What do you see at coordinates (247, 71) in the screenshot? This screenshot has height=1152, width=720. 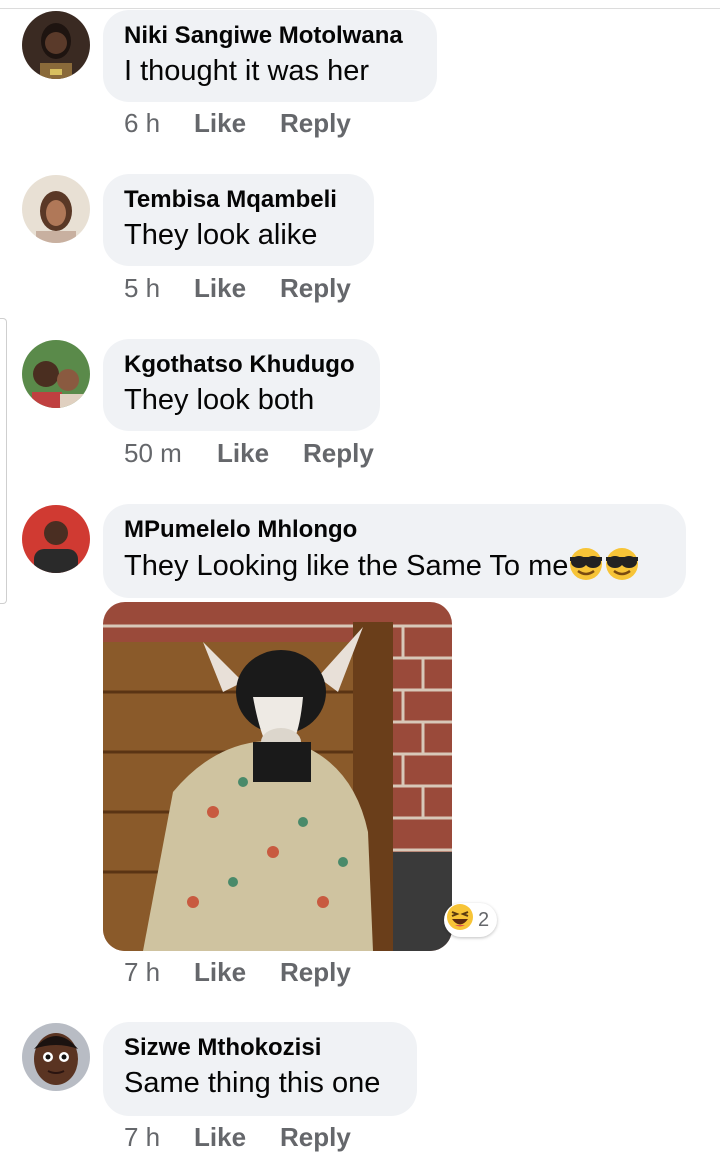 I see `comment-text: I thought it was her` at bounding box center [247, 71].